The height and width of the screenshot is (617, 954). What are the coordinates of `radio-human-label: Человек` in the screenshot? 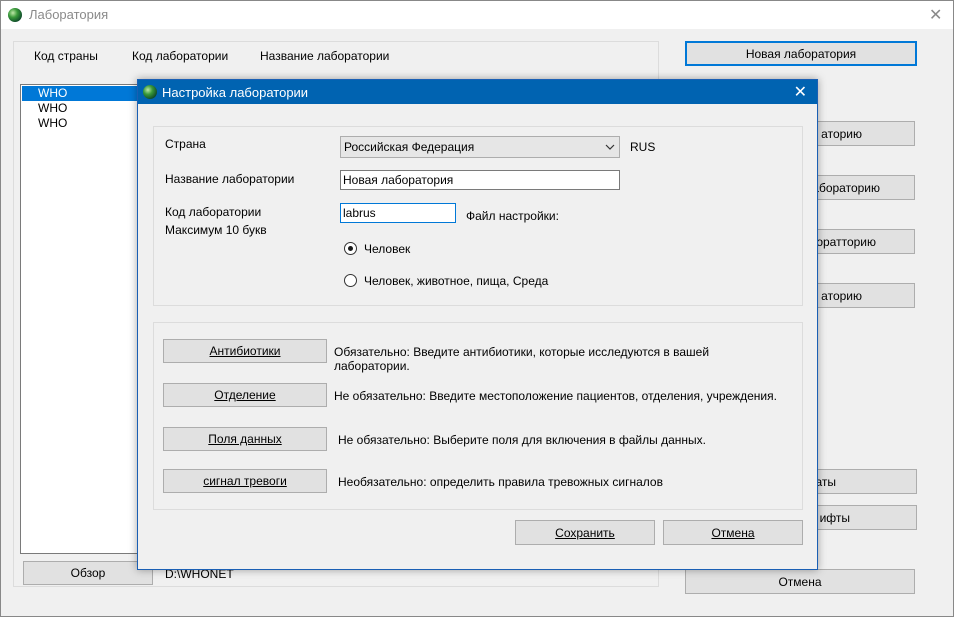 It's located at (387, 249).